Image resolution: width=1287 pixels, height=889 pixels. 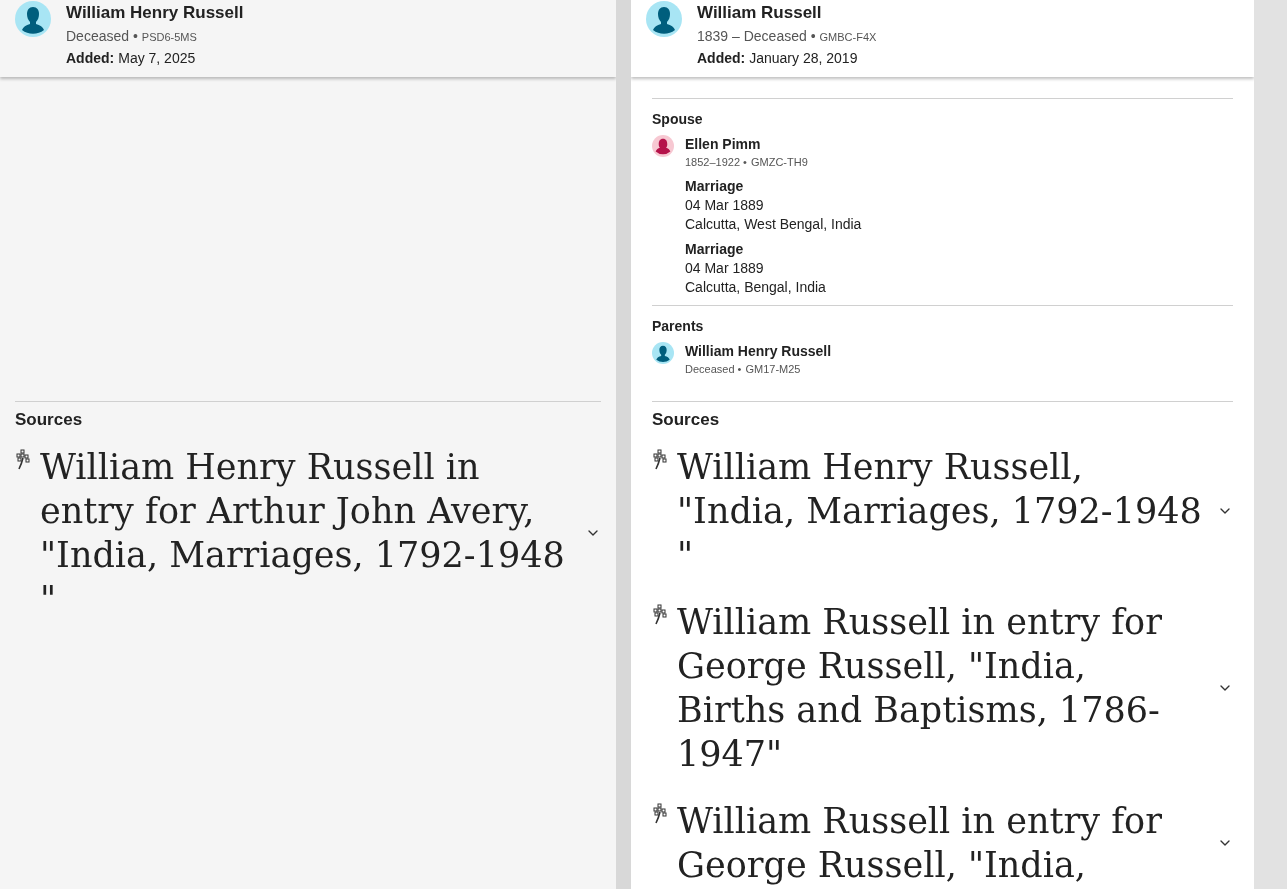 I want to click on person-id: GMBC-F4X, so click(x=848, y=37).